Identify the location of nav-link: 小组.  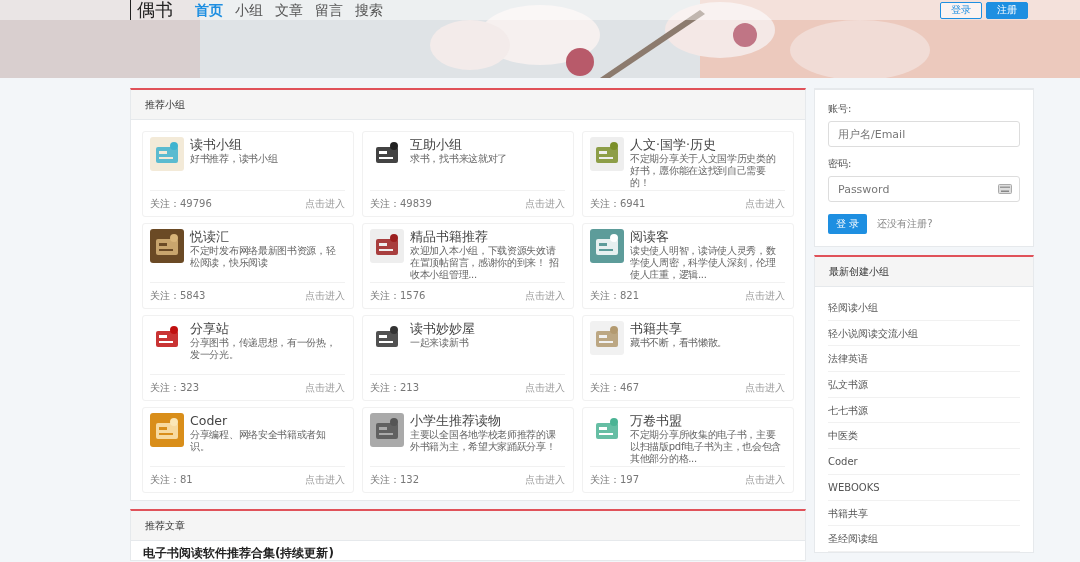
(249, 10).